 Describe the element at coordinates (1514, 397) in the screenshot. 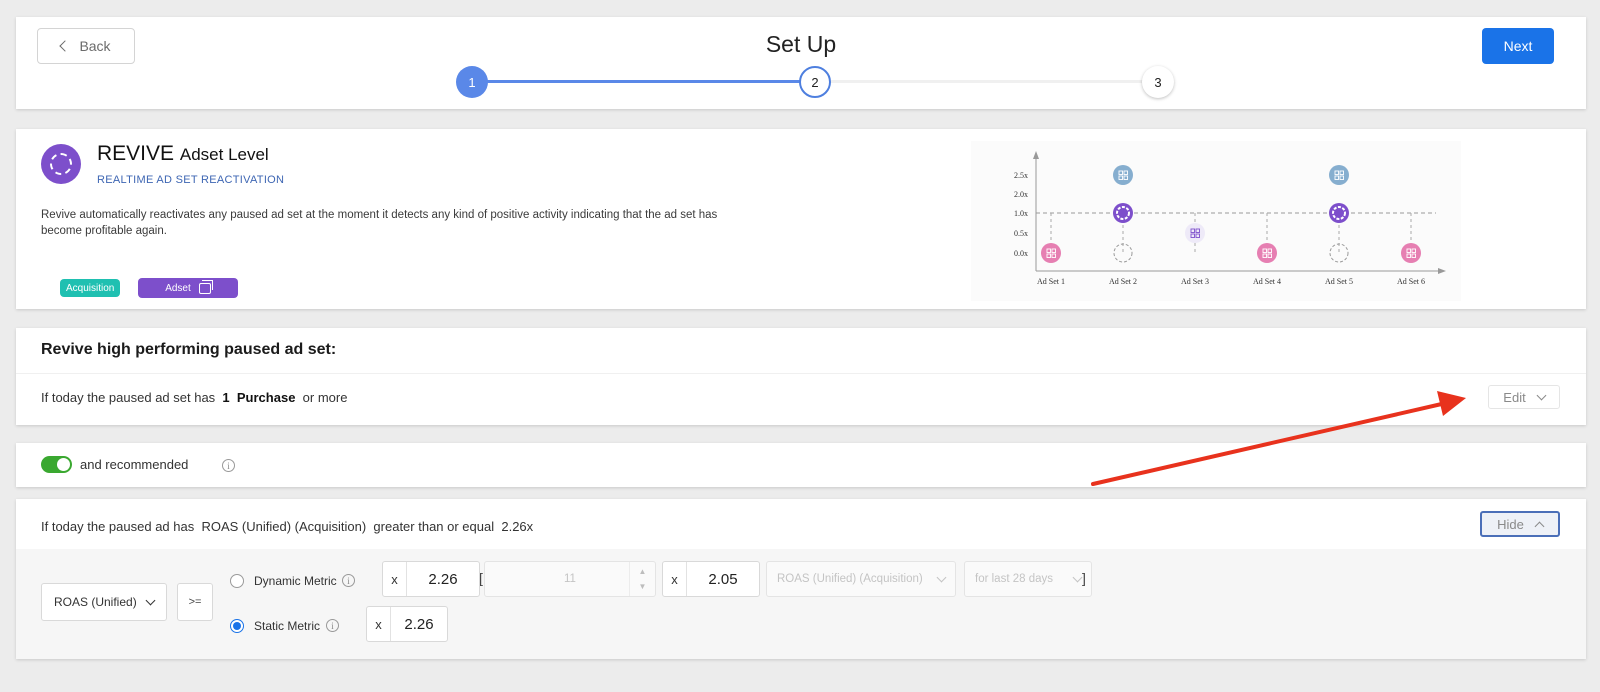

I see `edit-label: Edit` at that location.